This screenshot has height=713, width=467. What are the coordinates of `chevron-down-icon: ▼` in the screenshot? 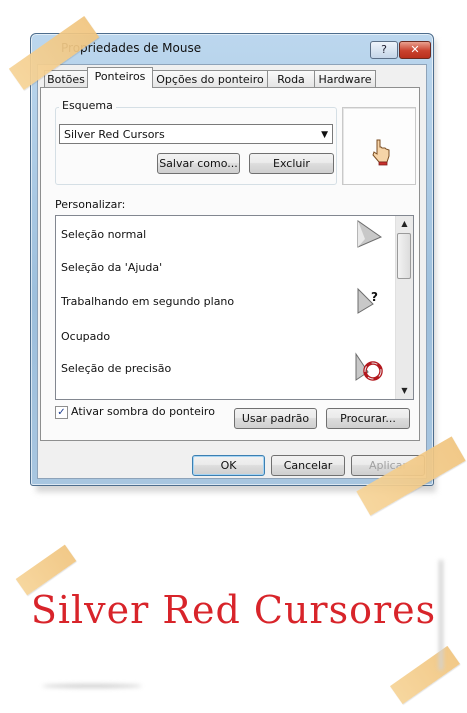 It's located at (324, 135).